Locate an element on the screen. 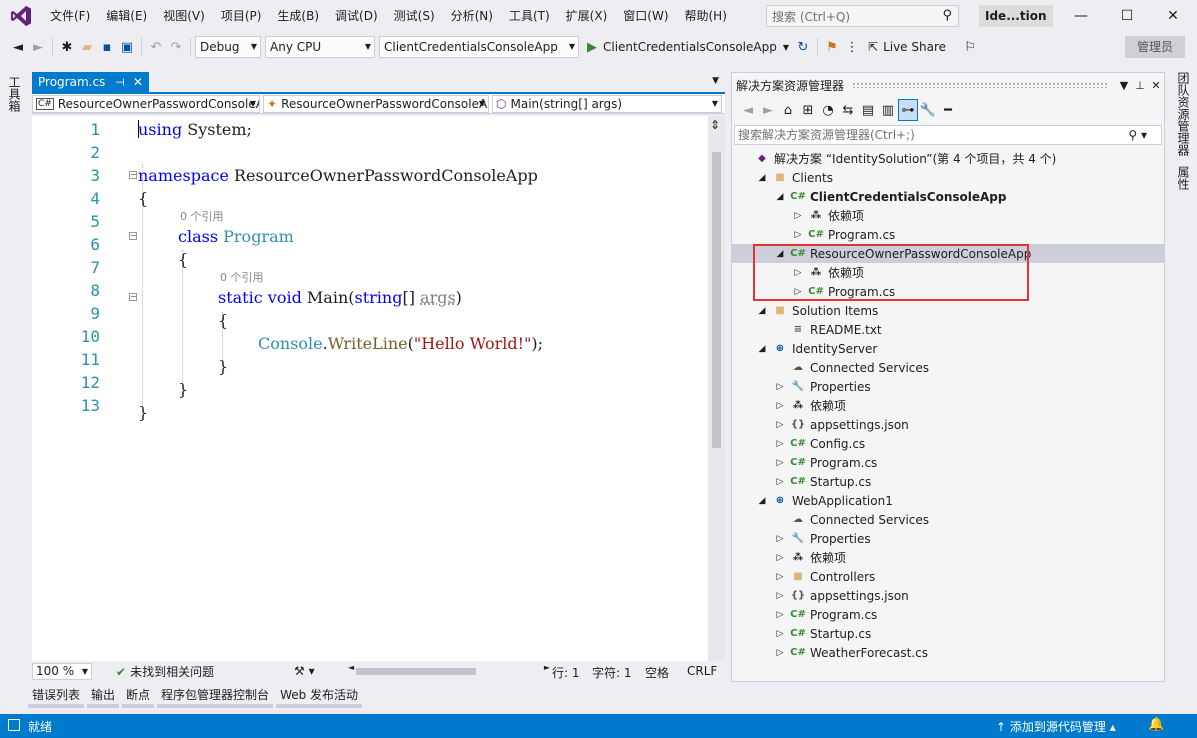 The width and height of the screenshot is (1197, 738). tree-node: ▷ C# Config.cs is located at coordinates (948, 443).